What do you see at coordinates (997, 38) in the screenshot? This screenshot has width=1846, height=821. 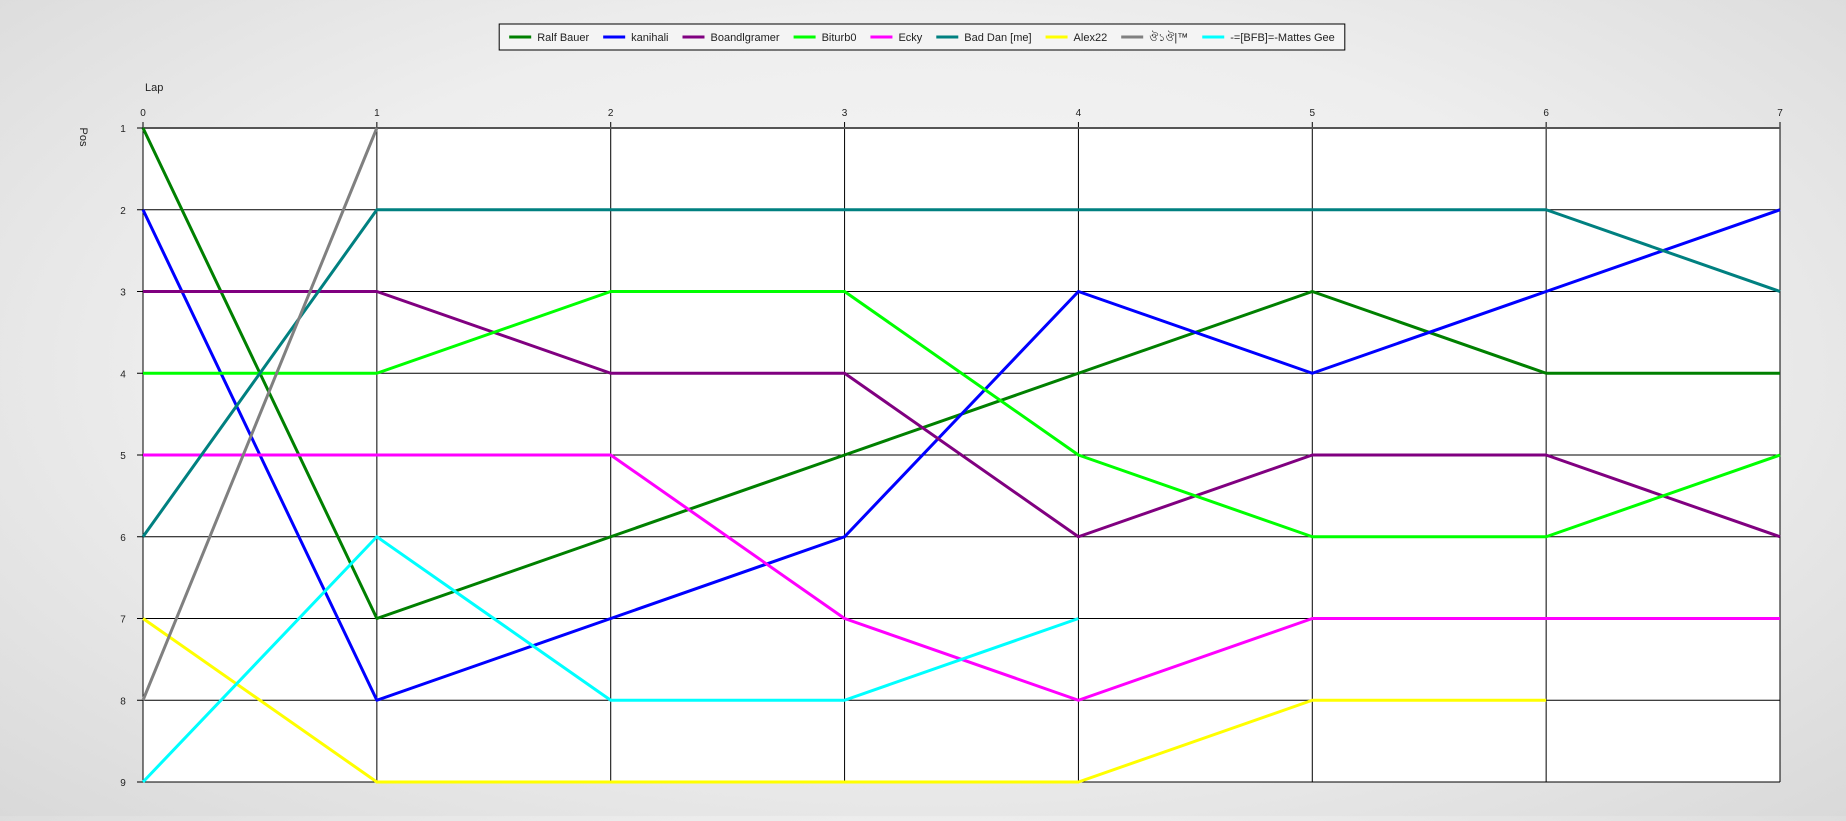 I see `legend-entry: Bad Dan [me]` at bounding box center [997, 38].